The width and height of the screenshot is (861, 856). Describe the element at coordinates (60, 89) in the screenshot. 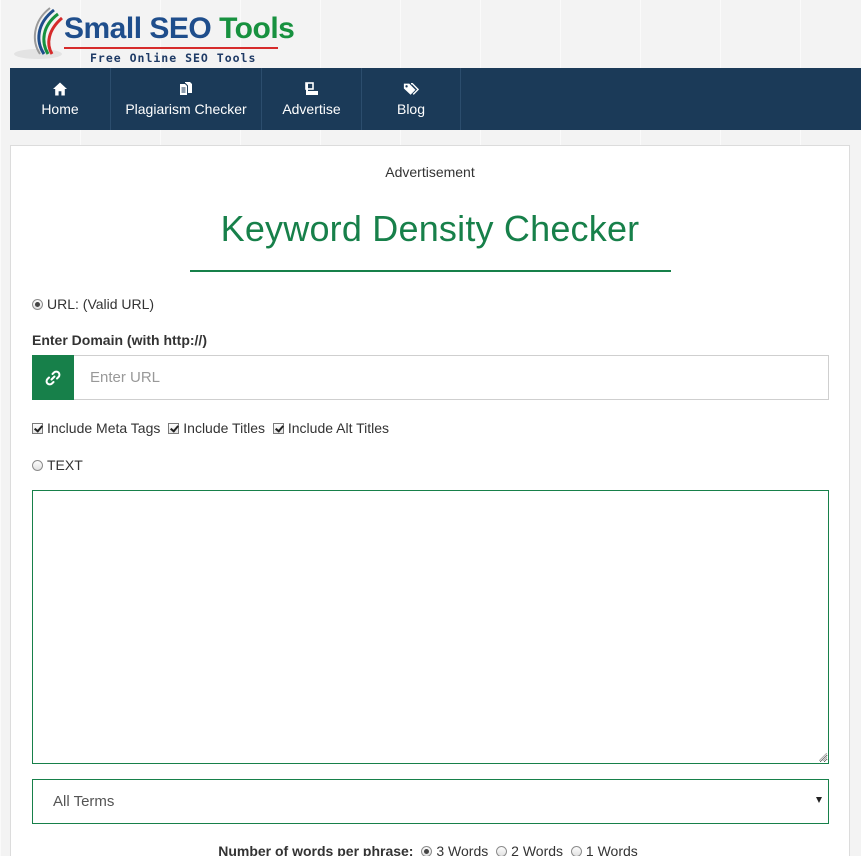

I see `home-icon` at that location.